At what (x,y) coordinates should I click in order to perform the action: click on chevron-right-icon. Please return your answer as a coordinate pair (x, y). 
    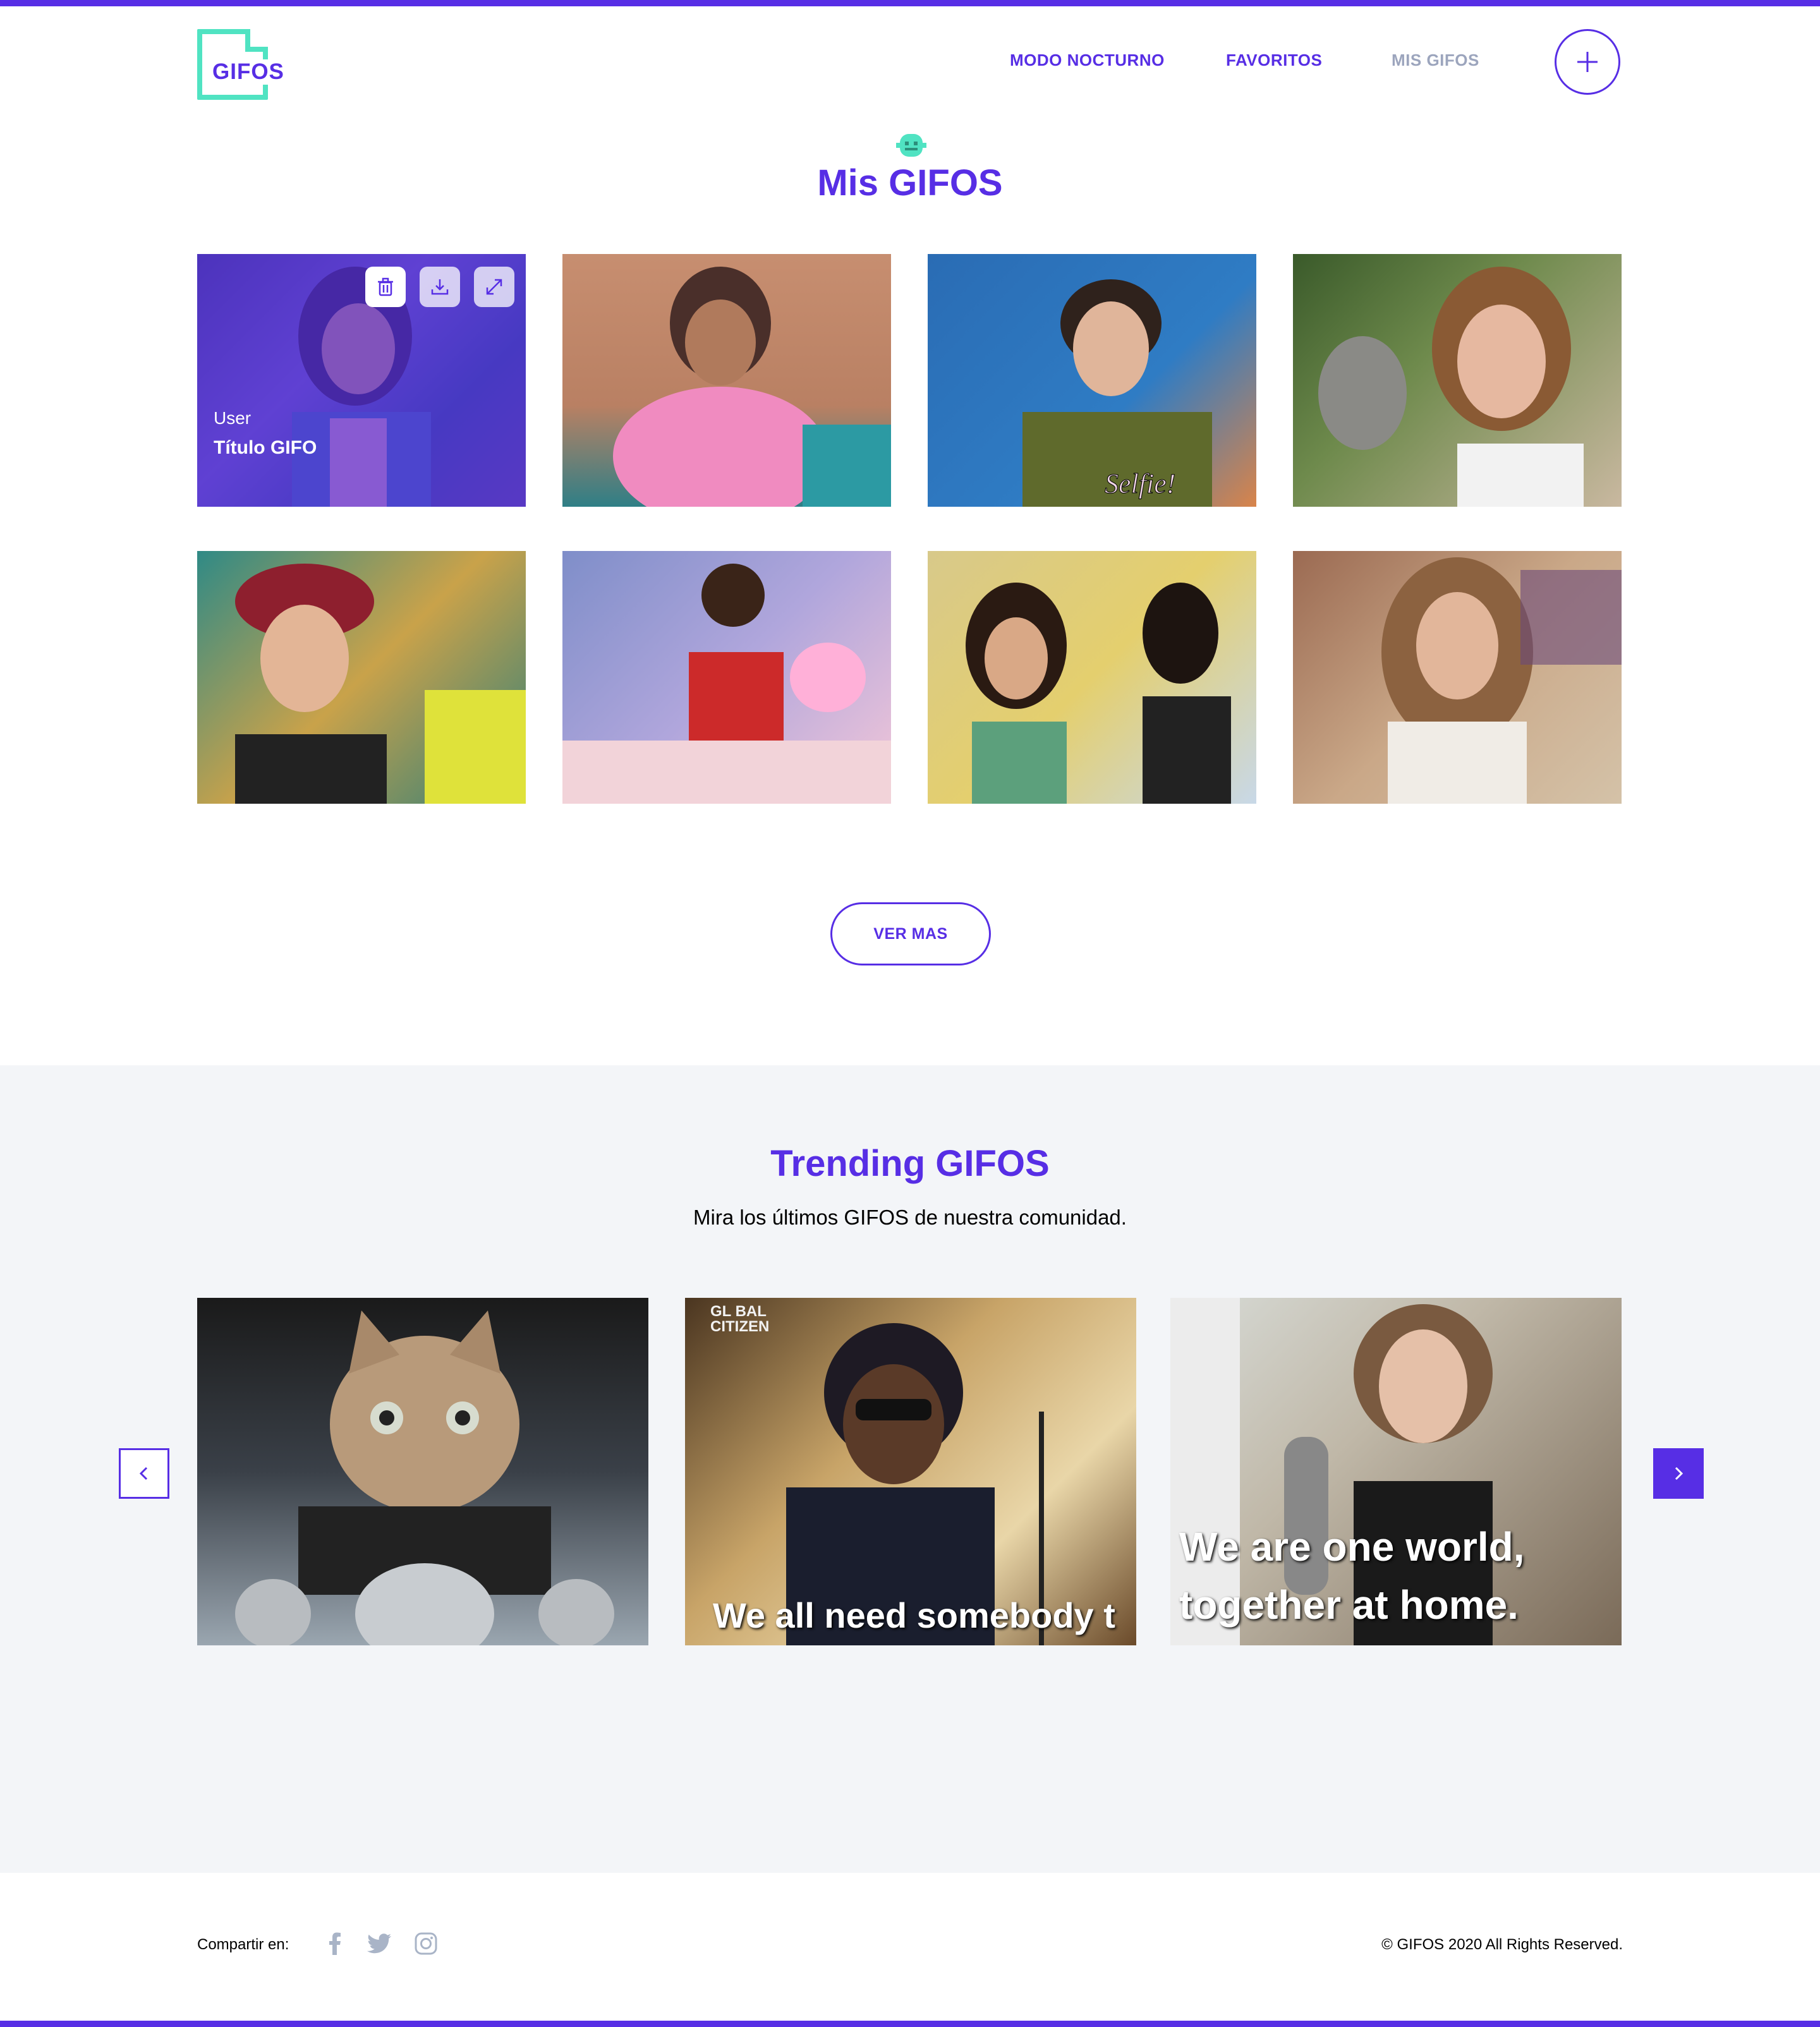
    Looking at the image, I should click on (1679, 1473).